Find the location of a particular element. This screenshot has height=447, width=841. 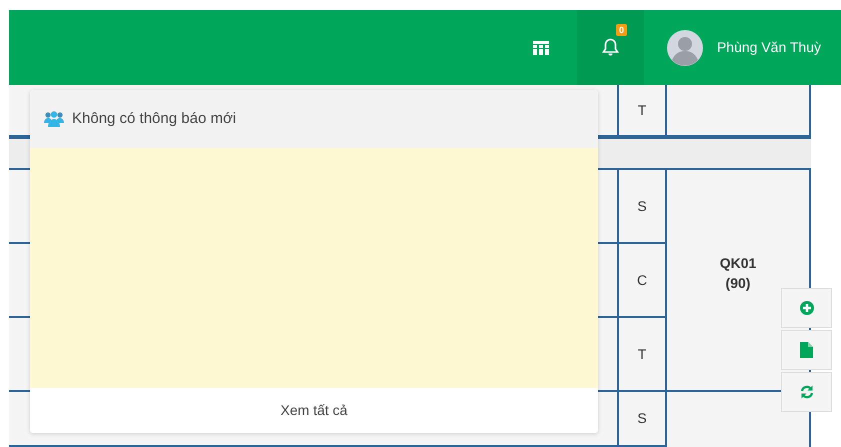

plus-circle-icon is located at coordinates (807, 308).